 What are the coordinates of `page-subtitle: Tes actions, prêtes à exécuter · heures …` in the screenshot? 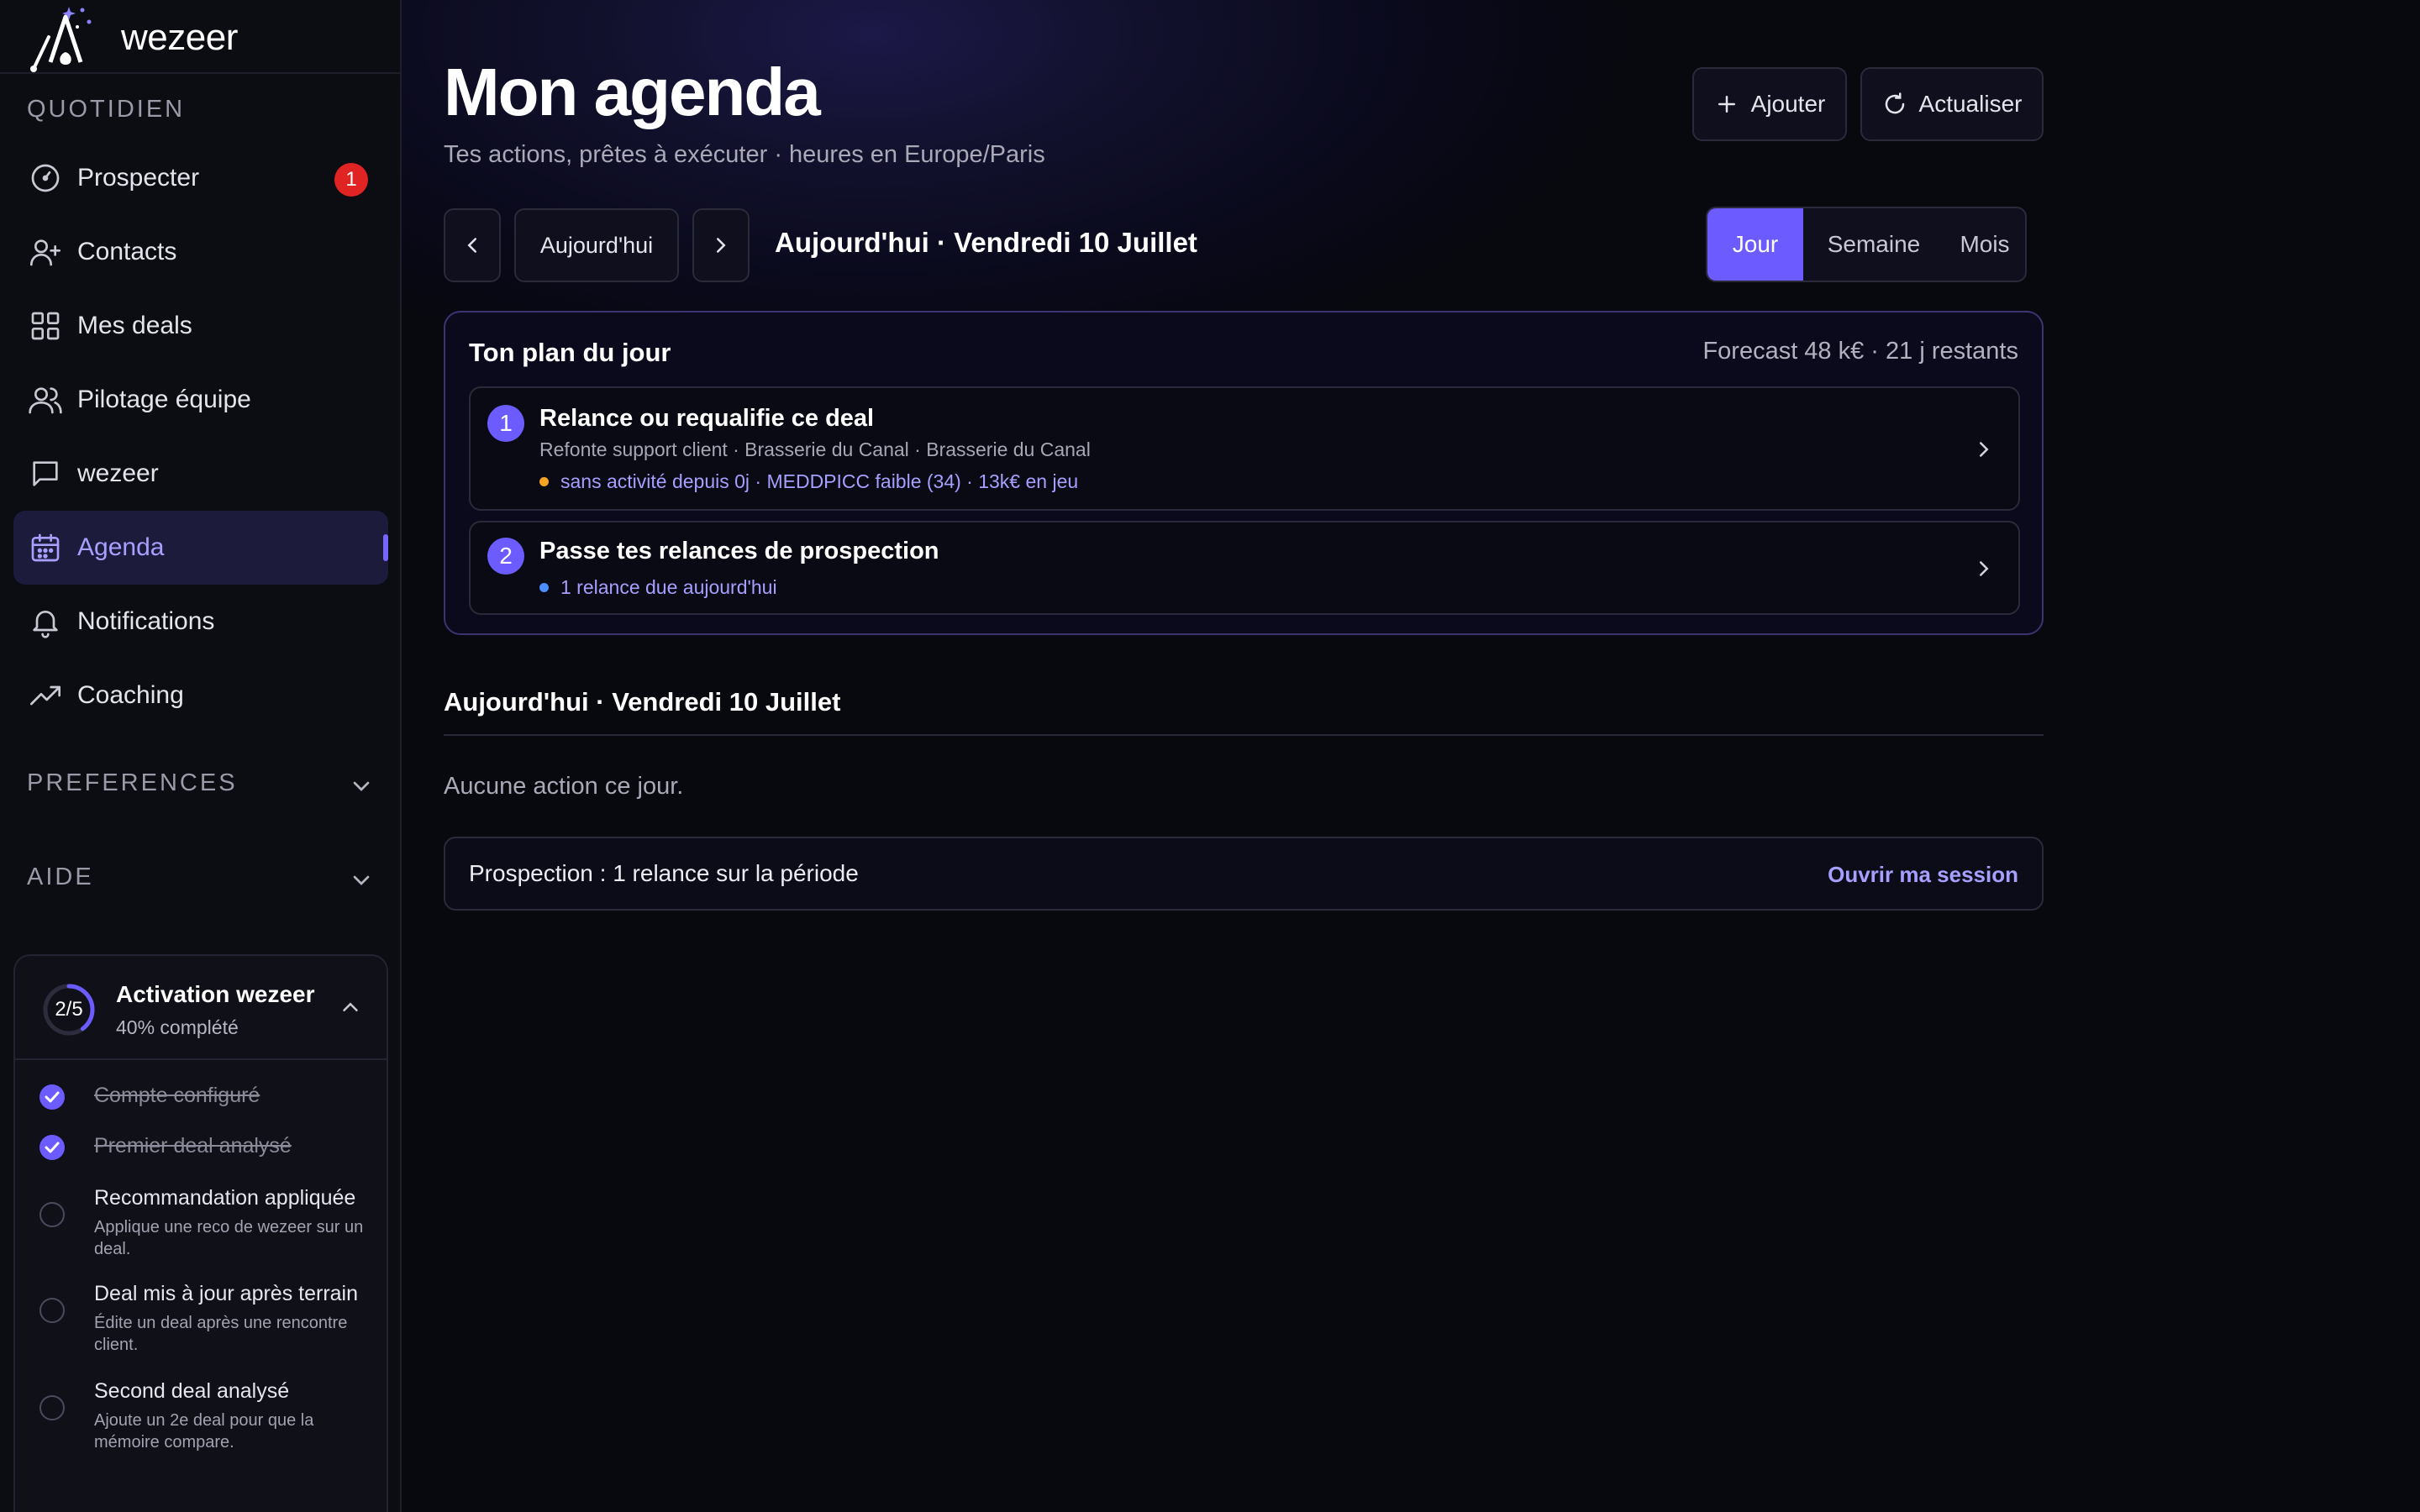 It's located at (744, 154).